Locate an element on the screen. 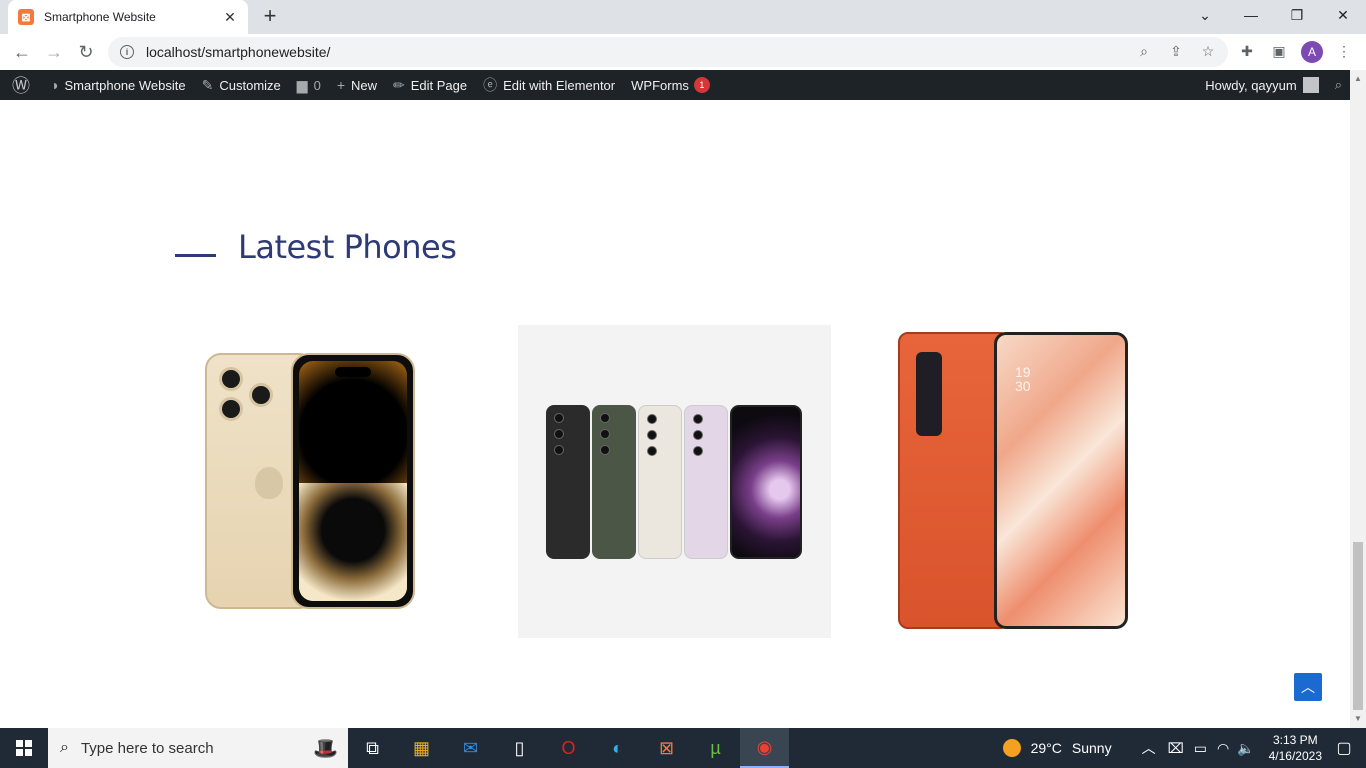  samsung-image is located at coordinates (674, 481).